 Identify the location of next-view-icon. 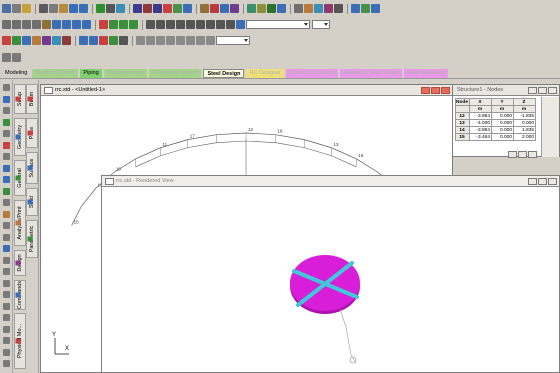
(220, 24).